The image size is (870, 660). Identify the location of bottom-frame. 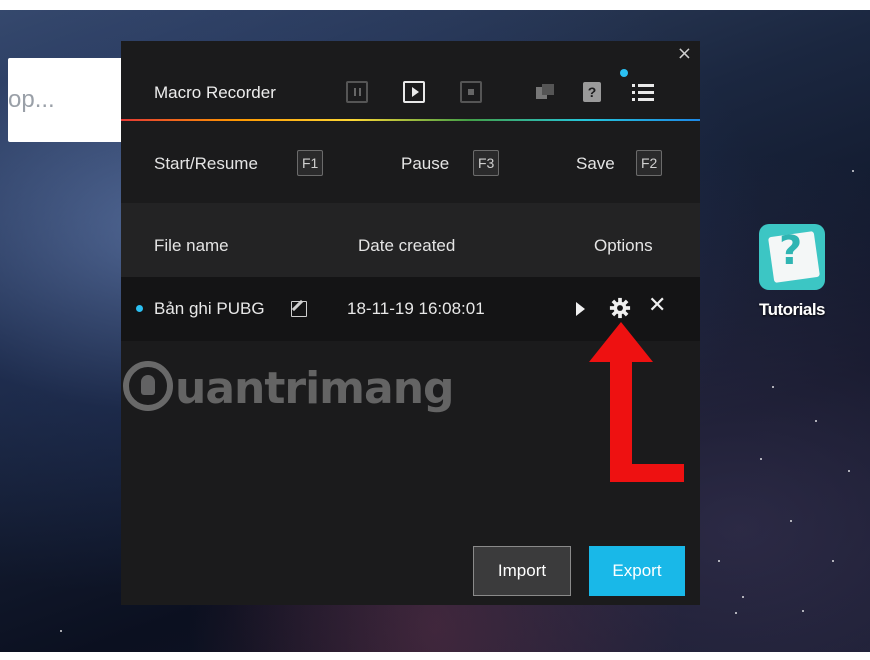
(435, 656).